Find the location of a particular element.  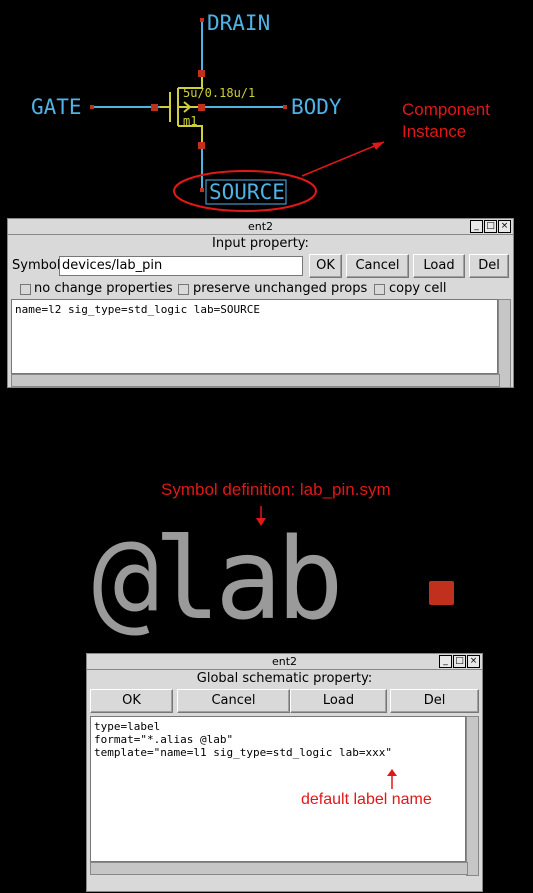

device-size-label: 5u/0.18u/1 is located at coordinates (219, 93).